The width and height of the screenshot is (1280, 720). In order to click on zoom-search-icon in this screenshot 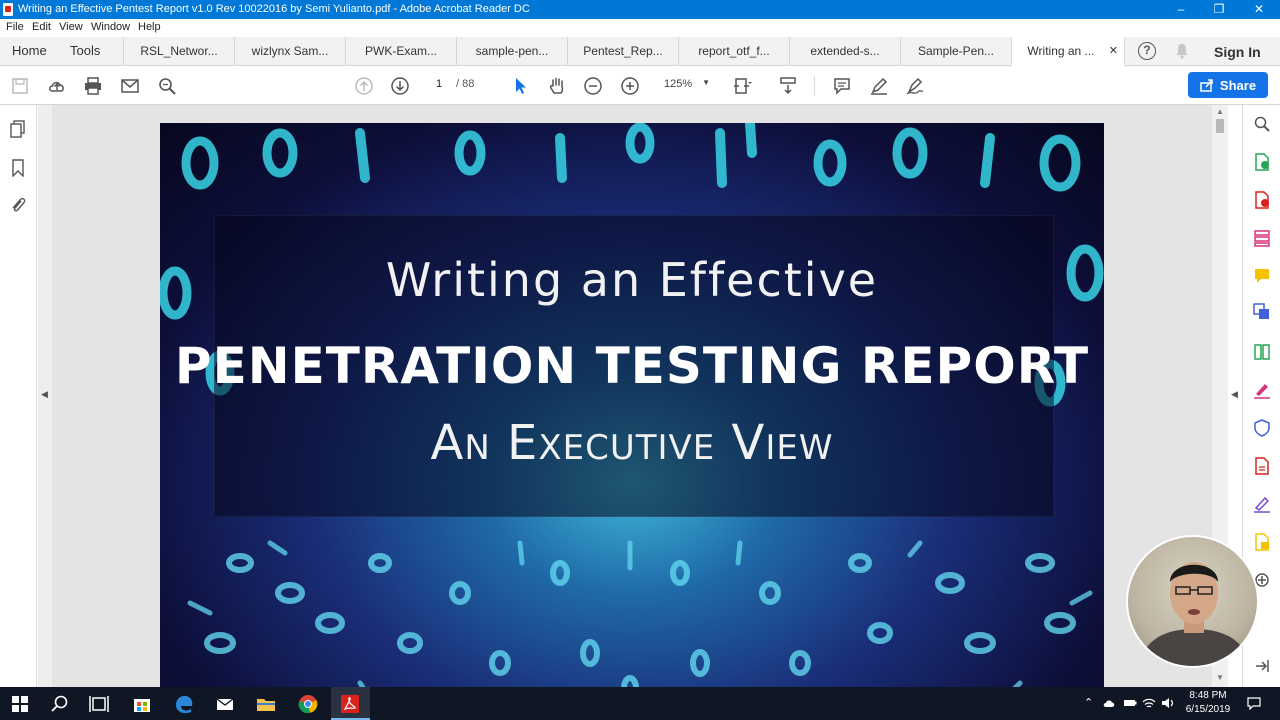, I will do `click(1262, 124)`.